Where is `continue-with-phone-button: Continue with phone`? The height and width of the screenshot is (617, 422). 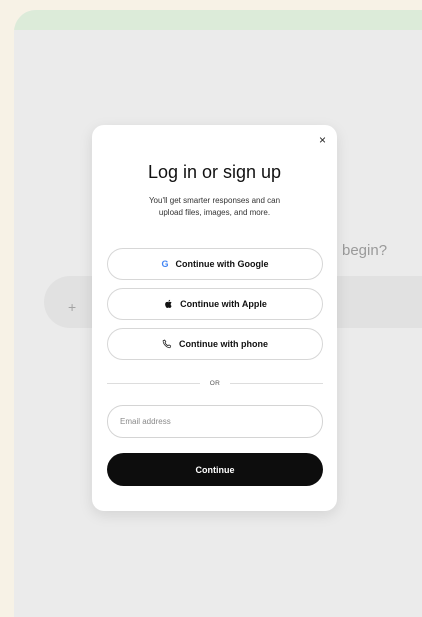
continue-with-phone-button: Continue with phone is located at coordinates (215, 344).